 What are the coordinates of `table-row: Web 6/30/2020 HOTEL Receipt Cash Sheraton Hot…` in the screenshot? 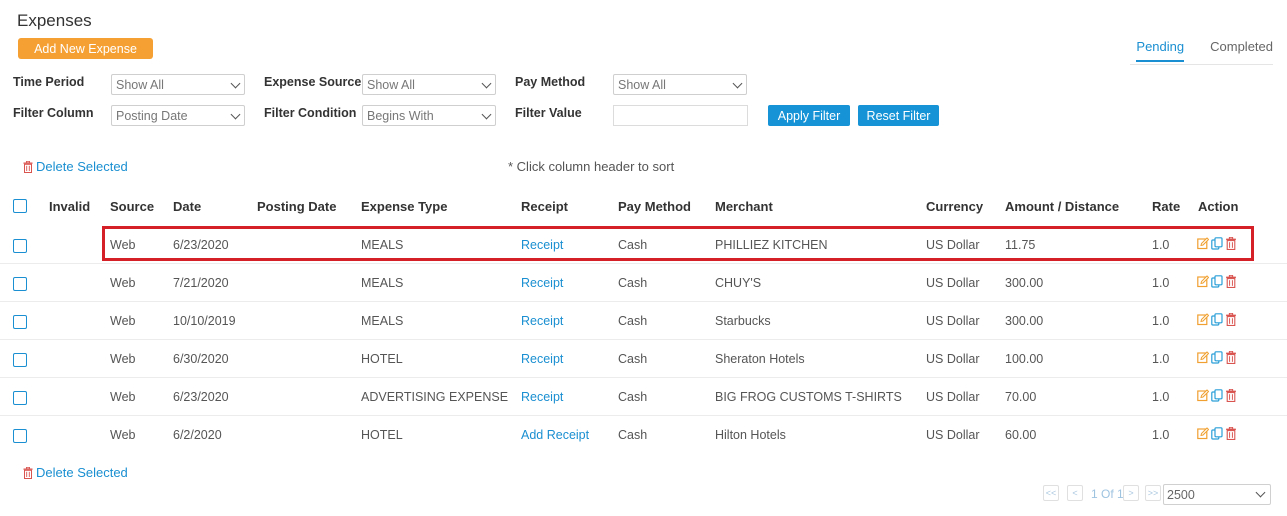 It's located at (643, 358).